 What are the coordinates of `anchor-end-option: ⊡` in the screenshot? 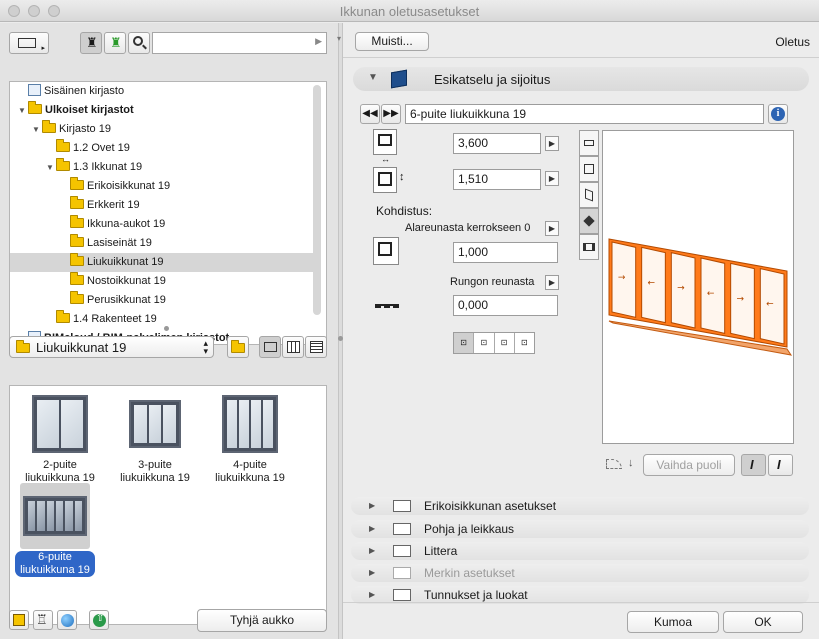 It's located at (524, 343).